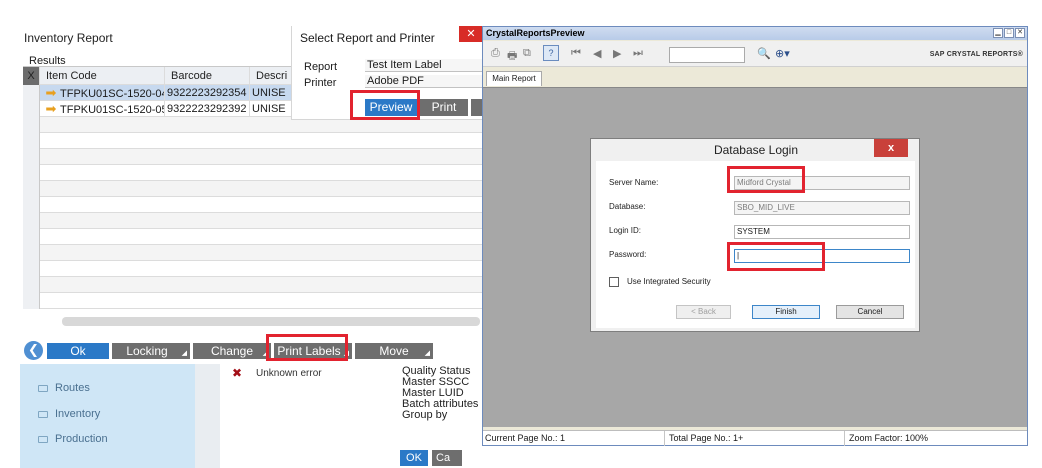 The image size is (1042, 468). What do you see at coordinates (527, 53) in the screenshot?
I see `copy-icon: ⧉` at bounding box center [527, 53].